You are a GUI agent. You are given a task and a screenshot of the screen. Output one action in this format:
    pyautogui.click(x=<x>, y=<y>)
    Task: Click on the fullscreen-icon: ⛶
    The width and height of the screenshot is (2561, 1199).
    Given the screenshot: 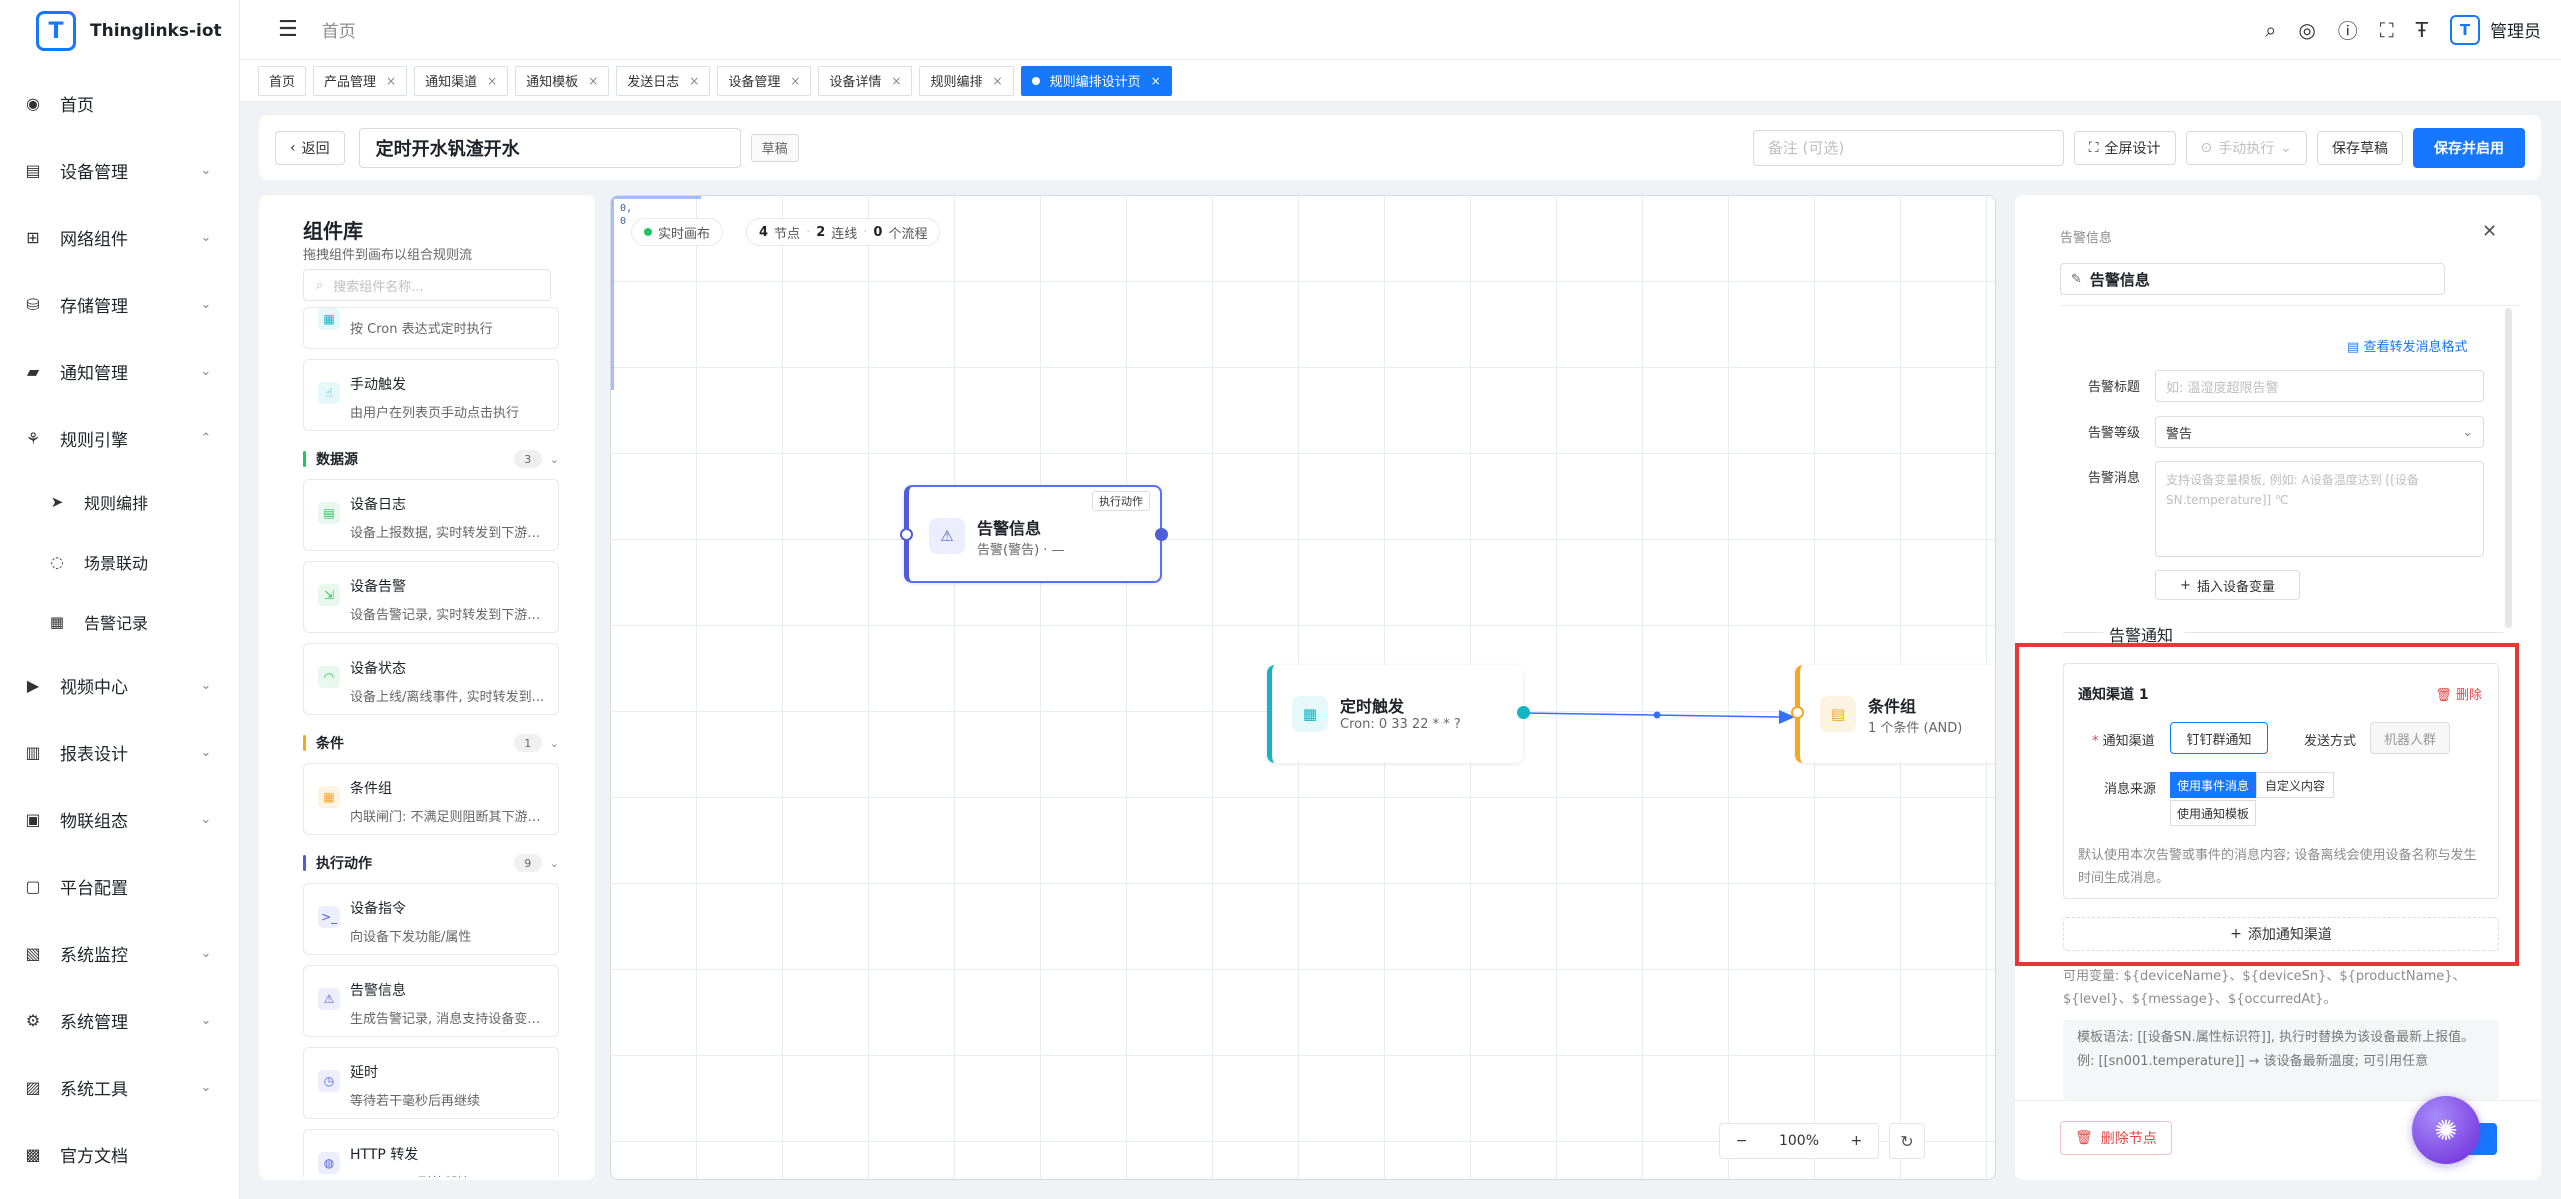 What is the action you would take?
    pyautogui.click(x=2387, y=30)
    